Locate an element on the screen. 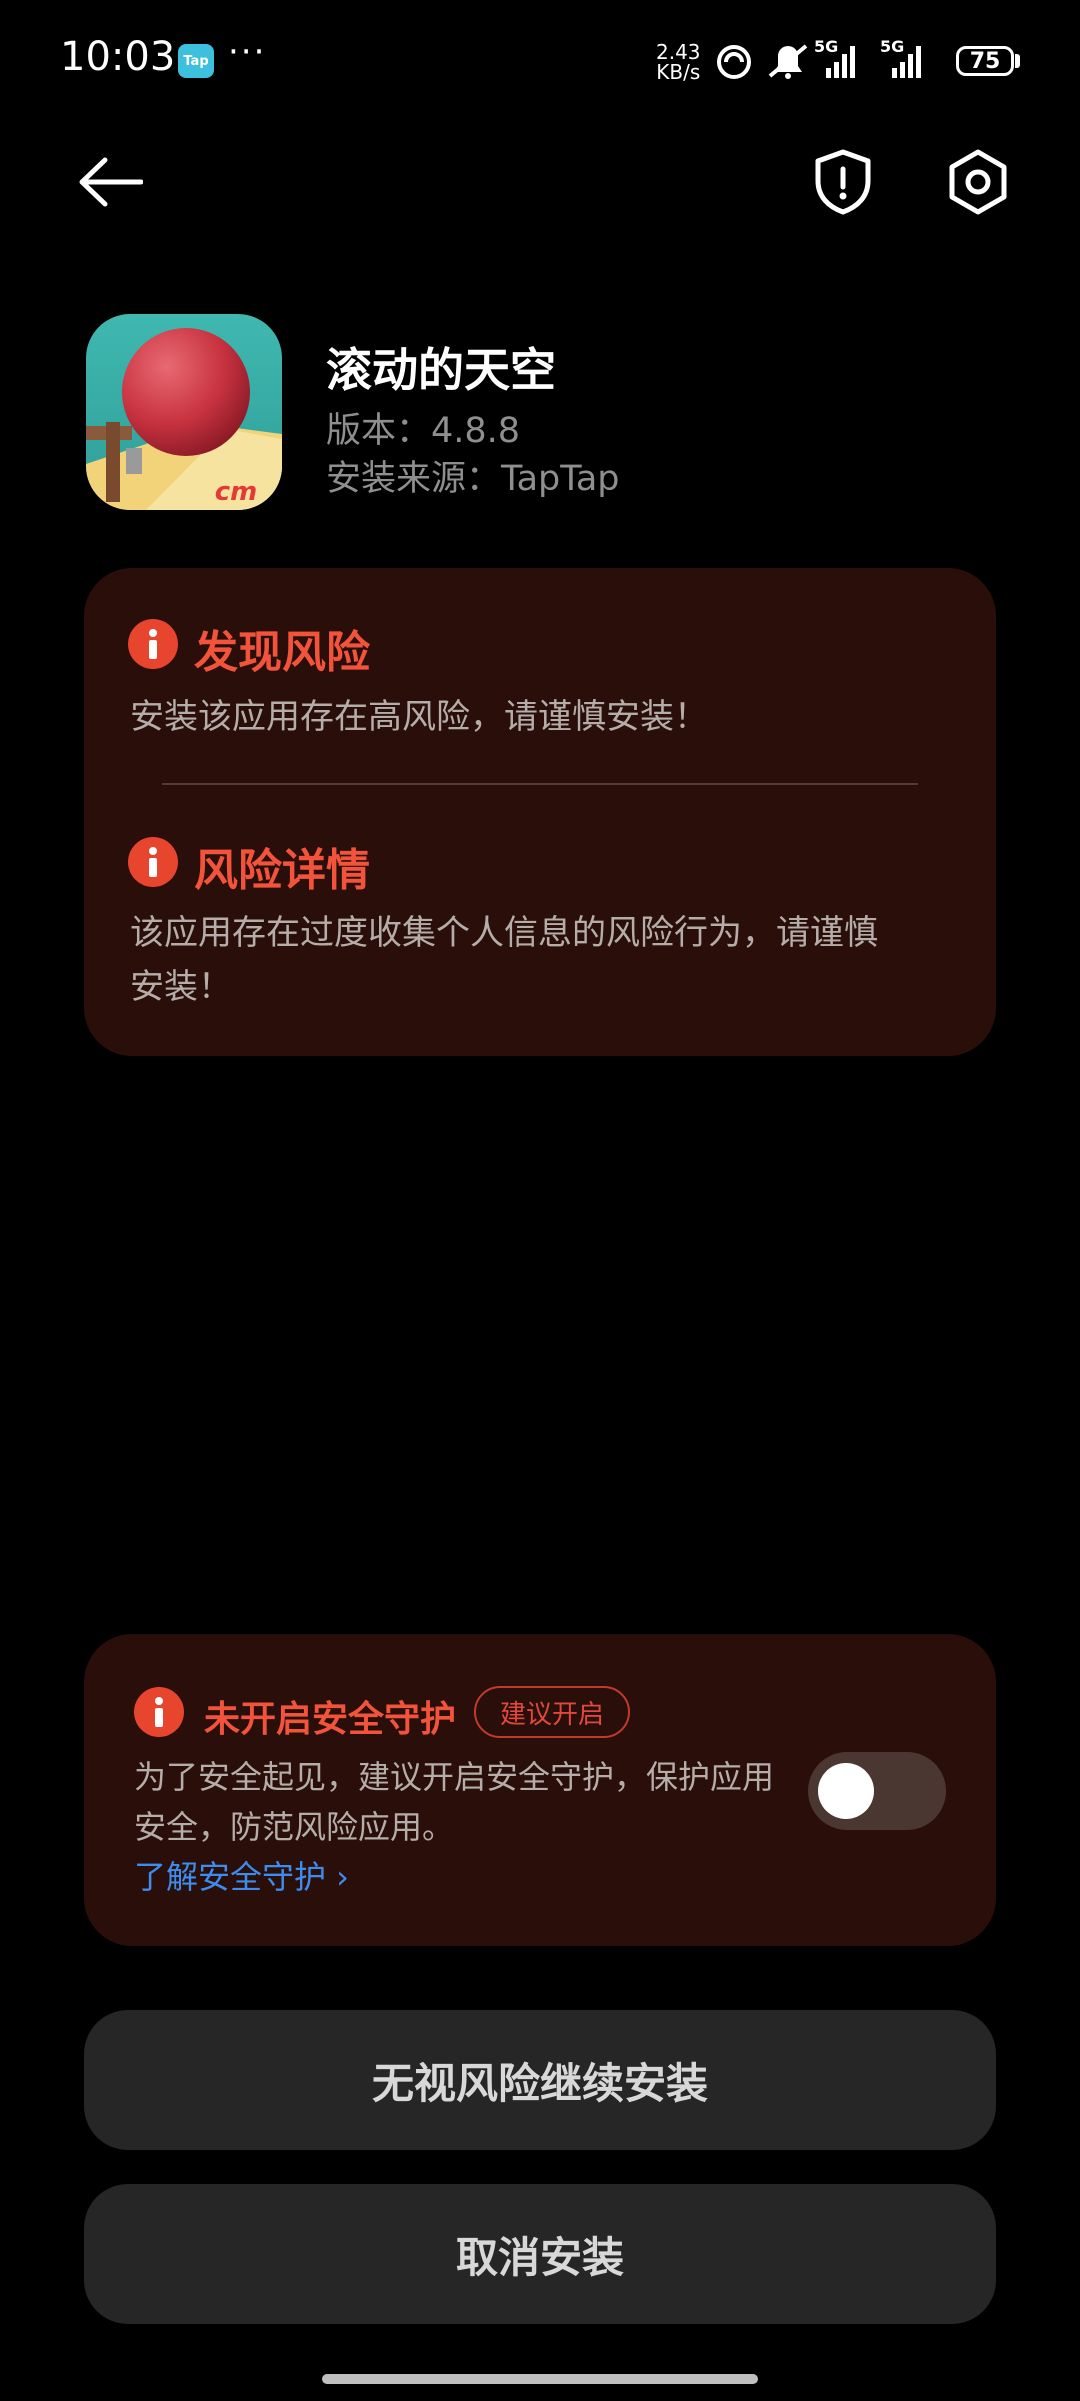  security-description-line2: 安全，防范风险应用。 is located at coordinates (294, 1827).